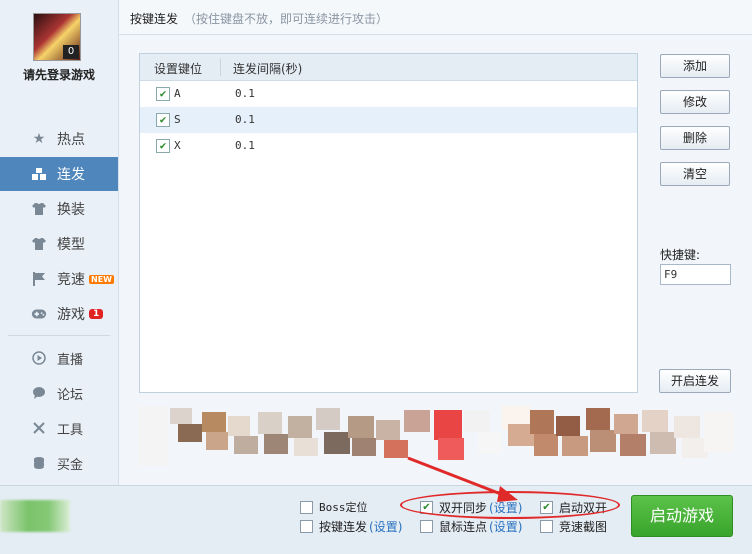 This screenshot has width=752, height=554. I want to click on sidebar-item-burst: 连发, so click(59, 174).